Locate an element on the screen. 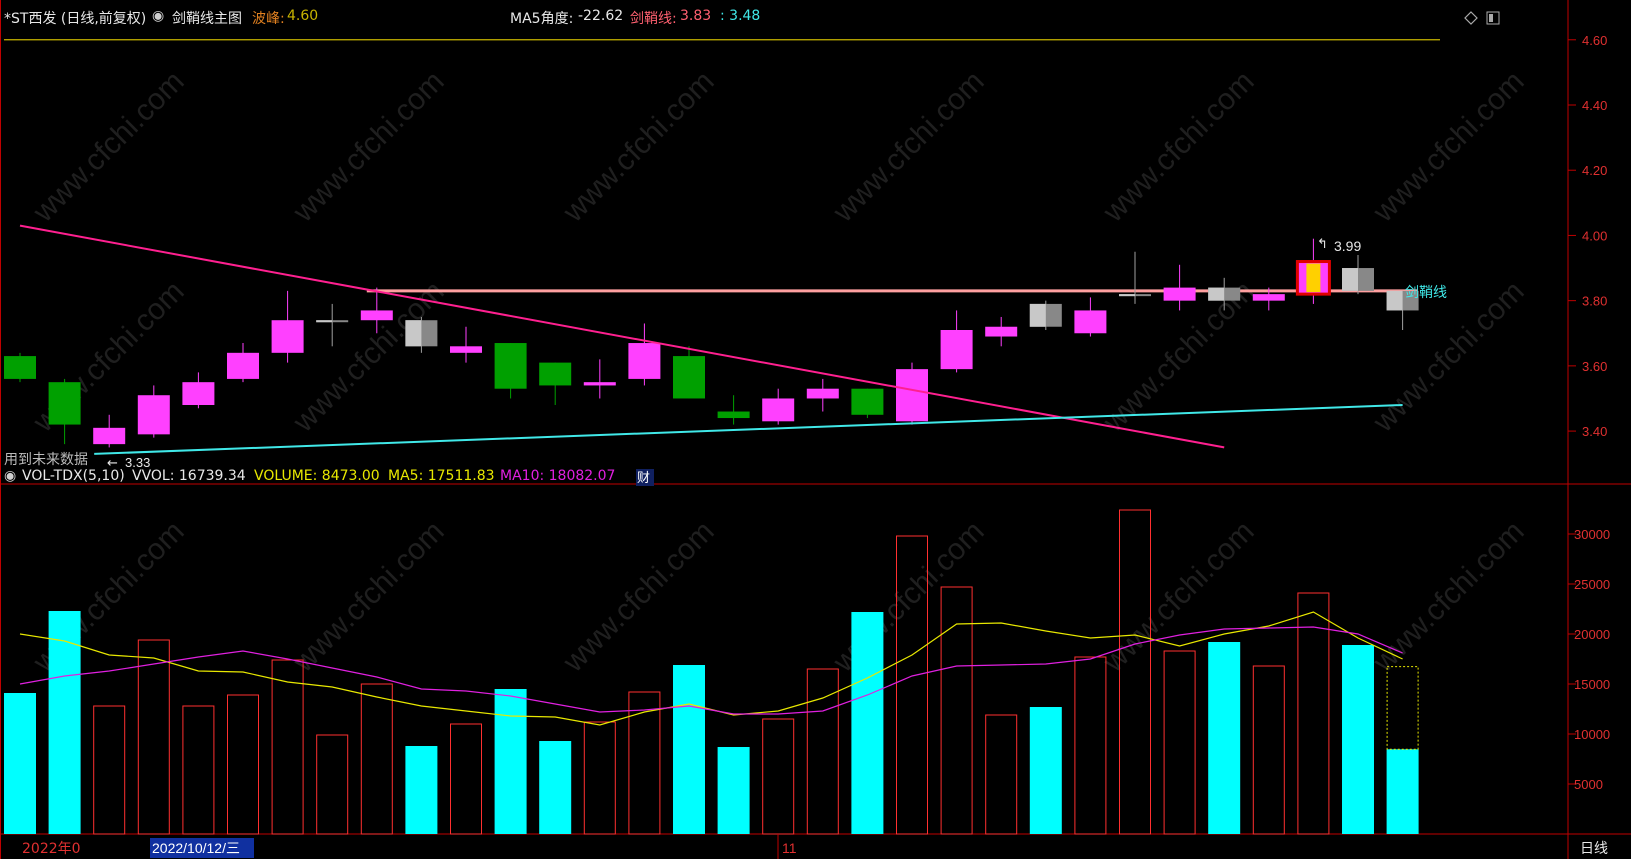  price-axis-label: 3.60 is located at coordinates (1594, 366).